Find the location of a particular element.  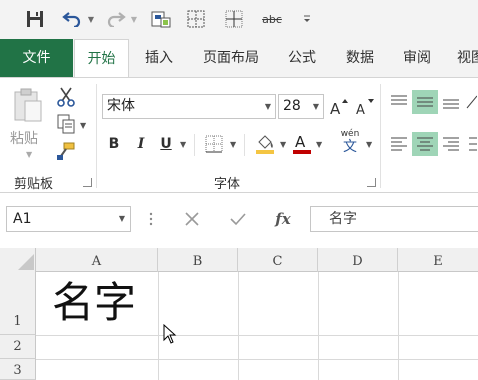

phonetic-icon: wén 文 is located at coordinates (350, 142).